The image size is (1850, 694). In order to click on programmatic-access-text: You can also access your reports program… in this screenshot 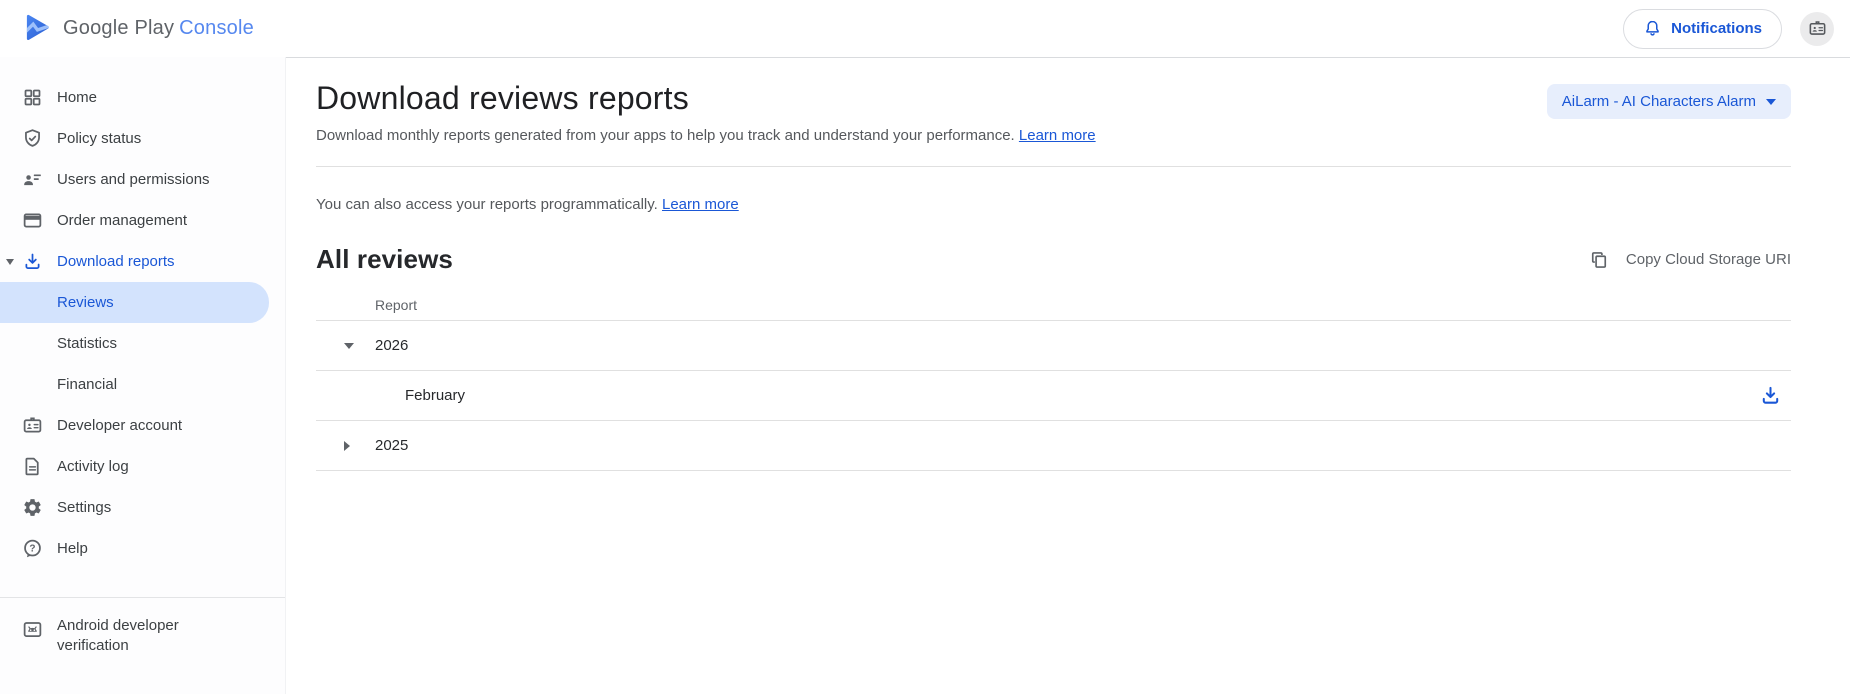, I will do `click(1053, 204)`.